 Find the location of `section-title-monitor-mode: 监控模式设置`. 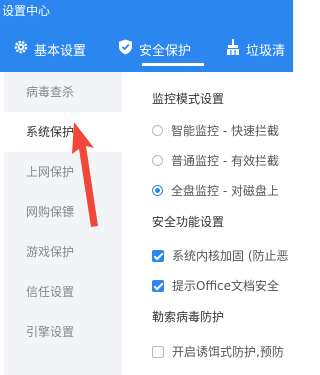

section-title-monitor-mode: 监控模式设置 is located at coordinates (188, 99).